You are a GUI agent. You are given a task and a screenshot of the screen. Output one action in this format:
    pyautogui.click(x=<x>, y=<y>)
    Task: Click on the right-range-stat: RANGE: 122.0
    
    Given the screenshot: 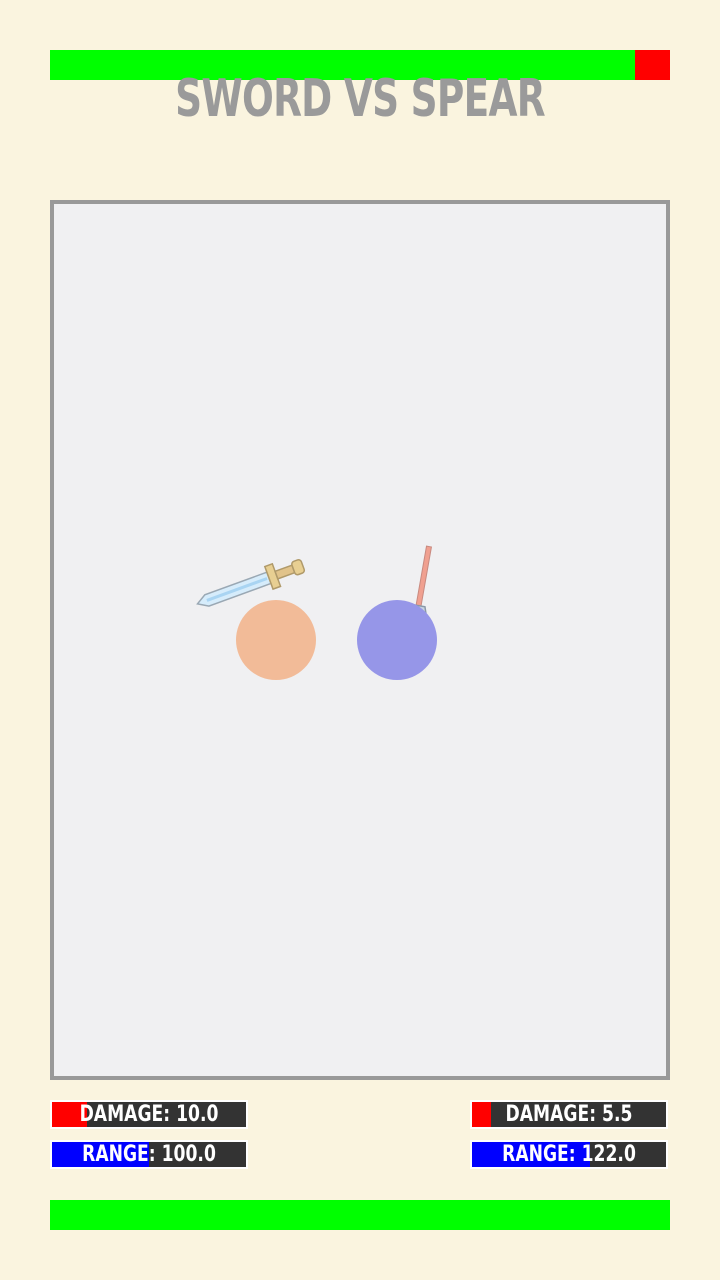 What is the action you would take?
    pyautogui.click(x=569, y=1154)
    